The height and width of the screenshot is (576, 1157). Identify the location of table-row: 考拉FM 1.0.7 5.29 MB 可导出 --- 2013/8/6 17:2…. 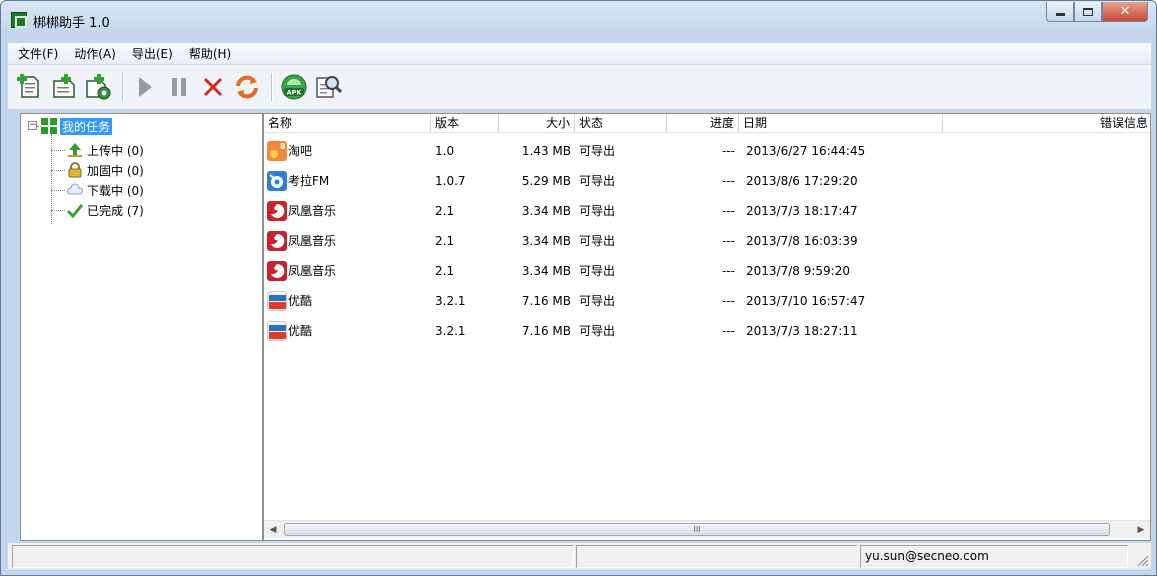
(707, 181).